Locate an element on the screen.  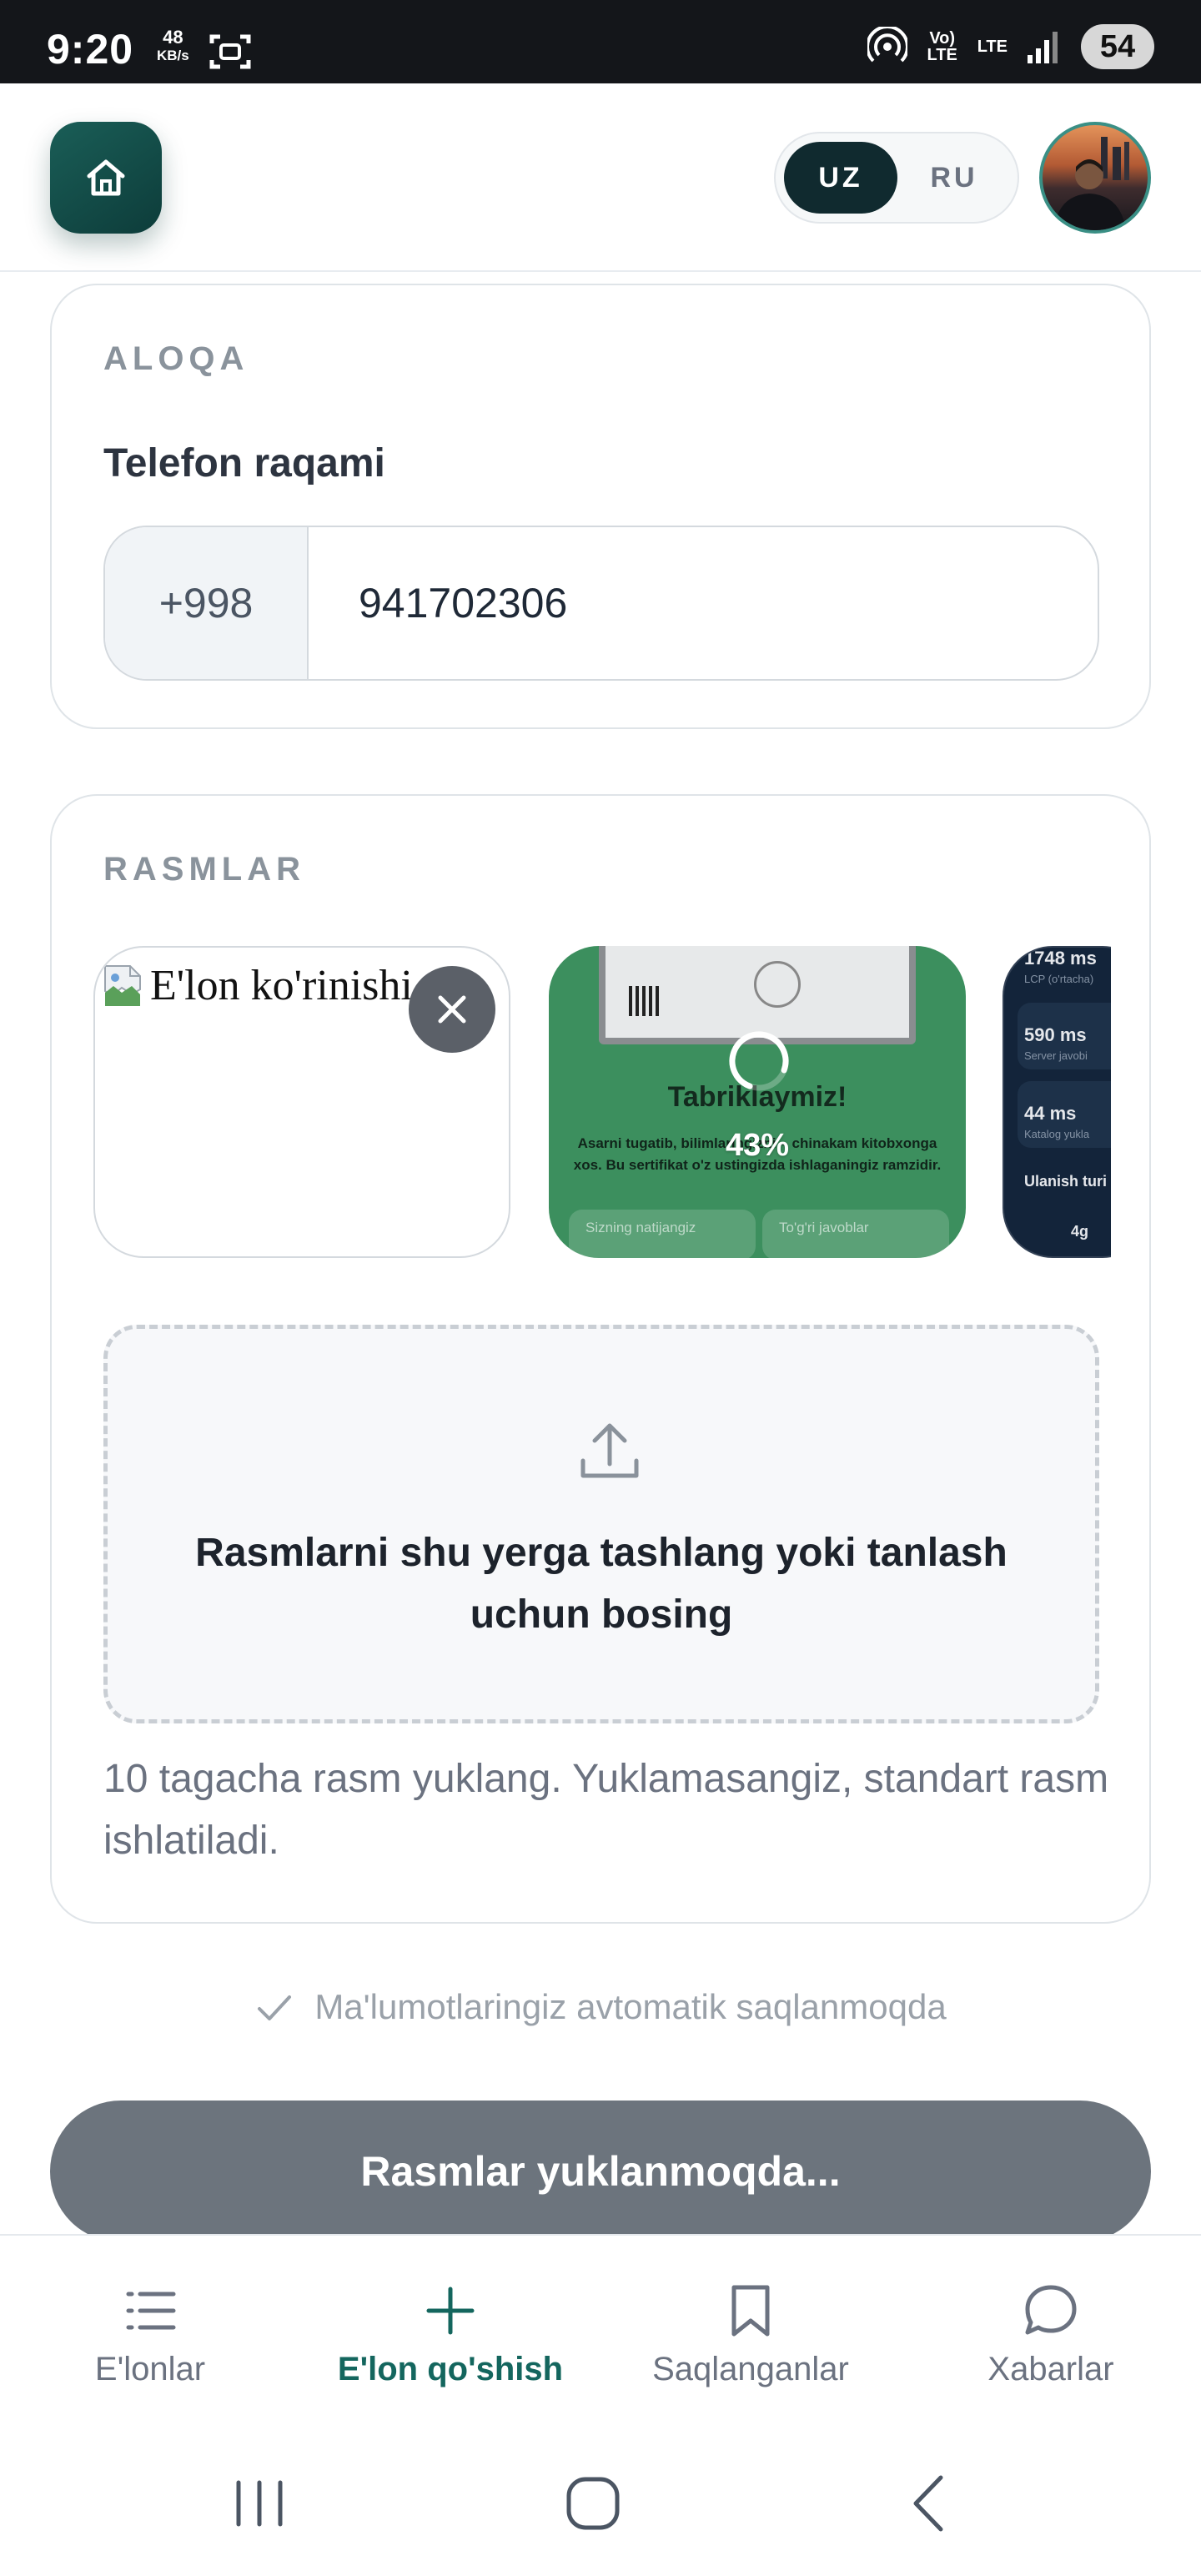
language-switcher: UZ RU is located at coordinates (897, 178).